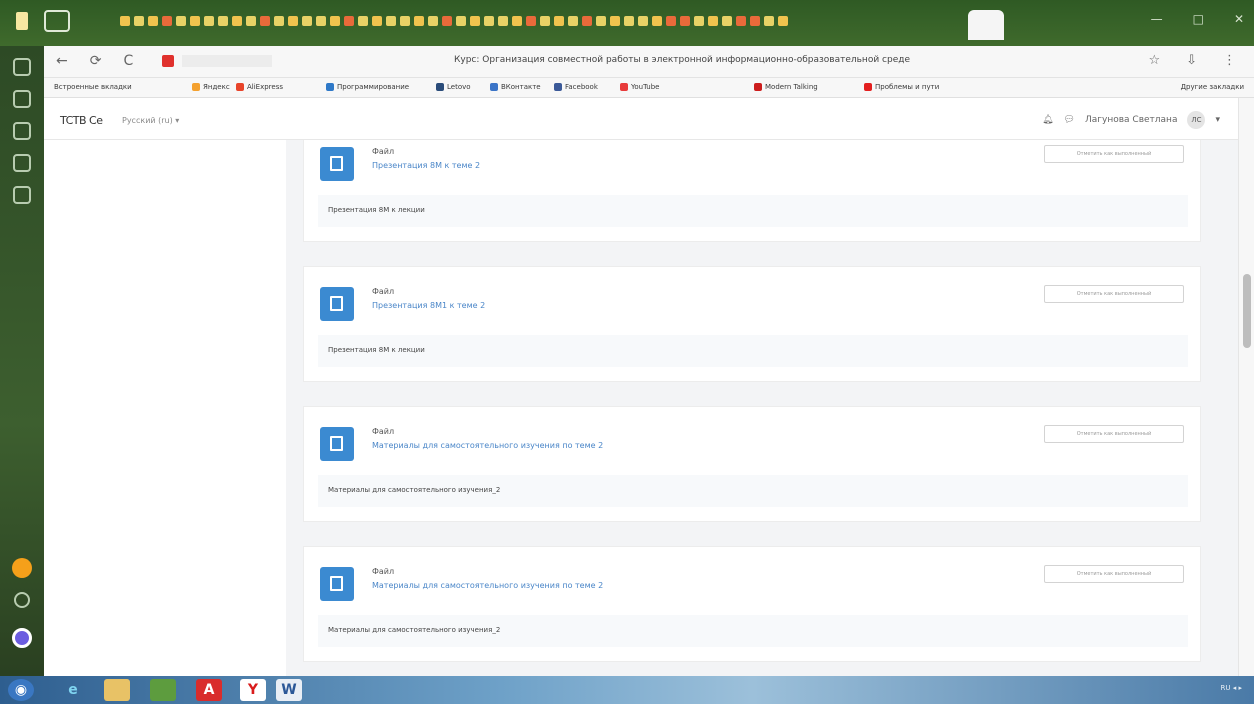 The height and width of the screenshot is (704, 1254). What do you see at coordinates (1069, 120) in the screenshot?
I see `messages-icon: 💬︎` at bounding box center [1069, 120].